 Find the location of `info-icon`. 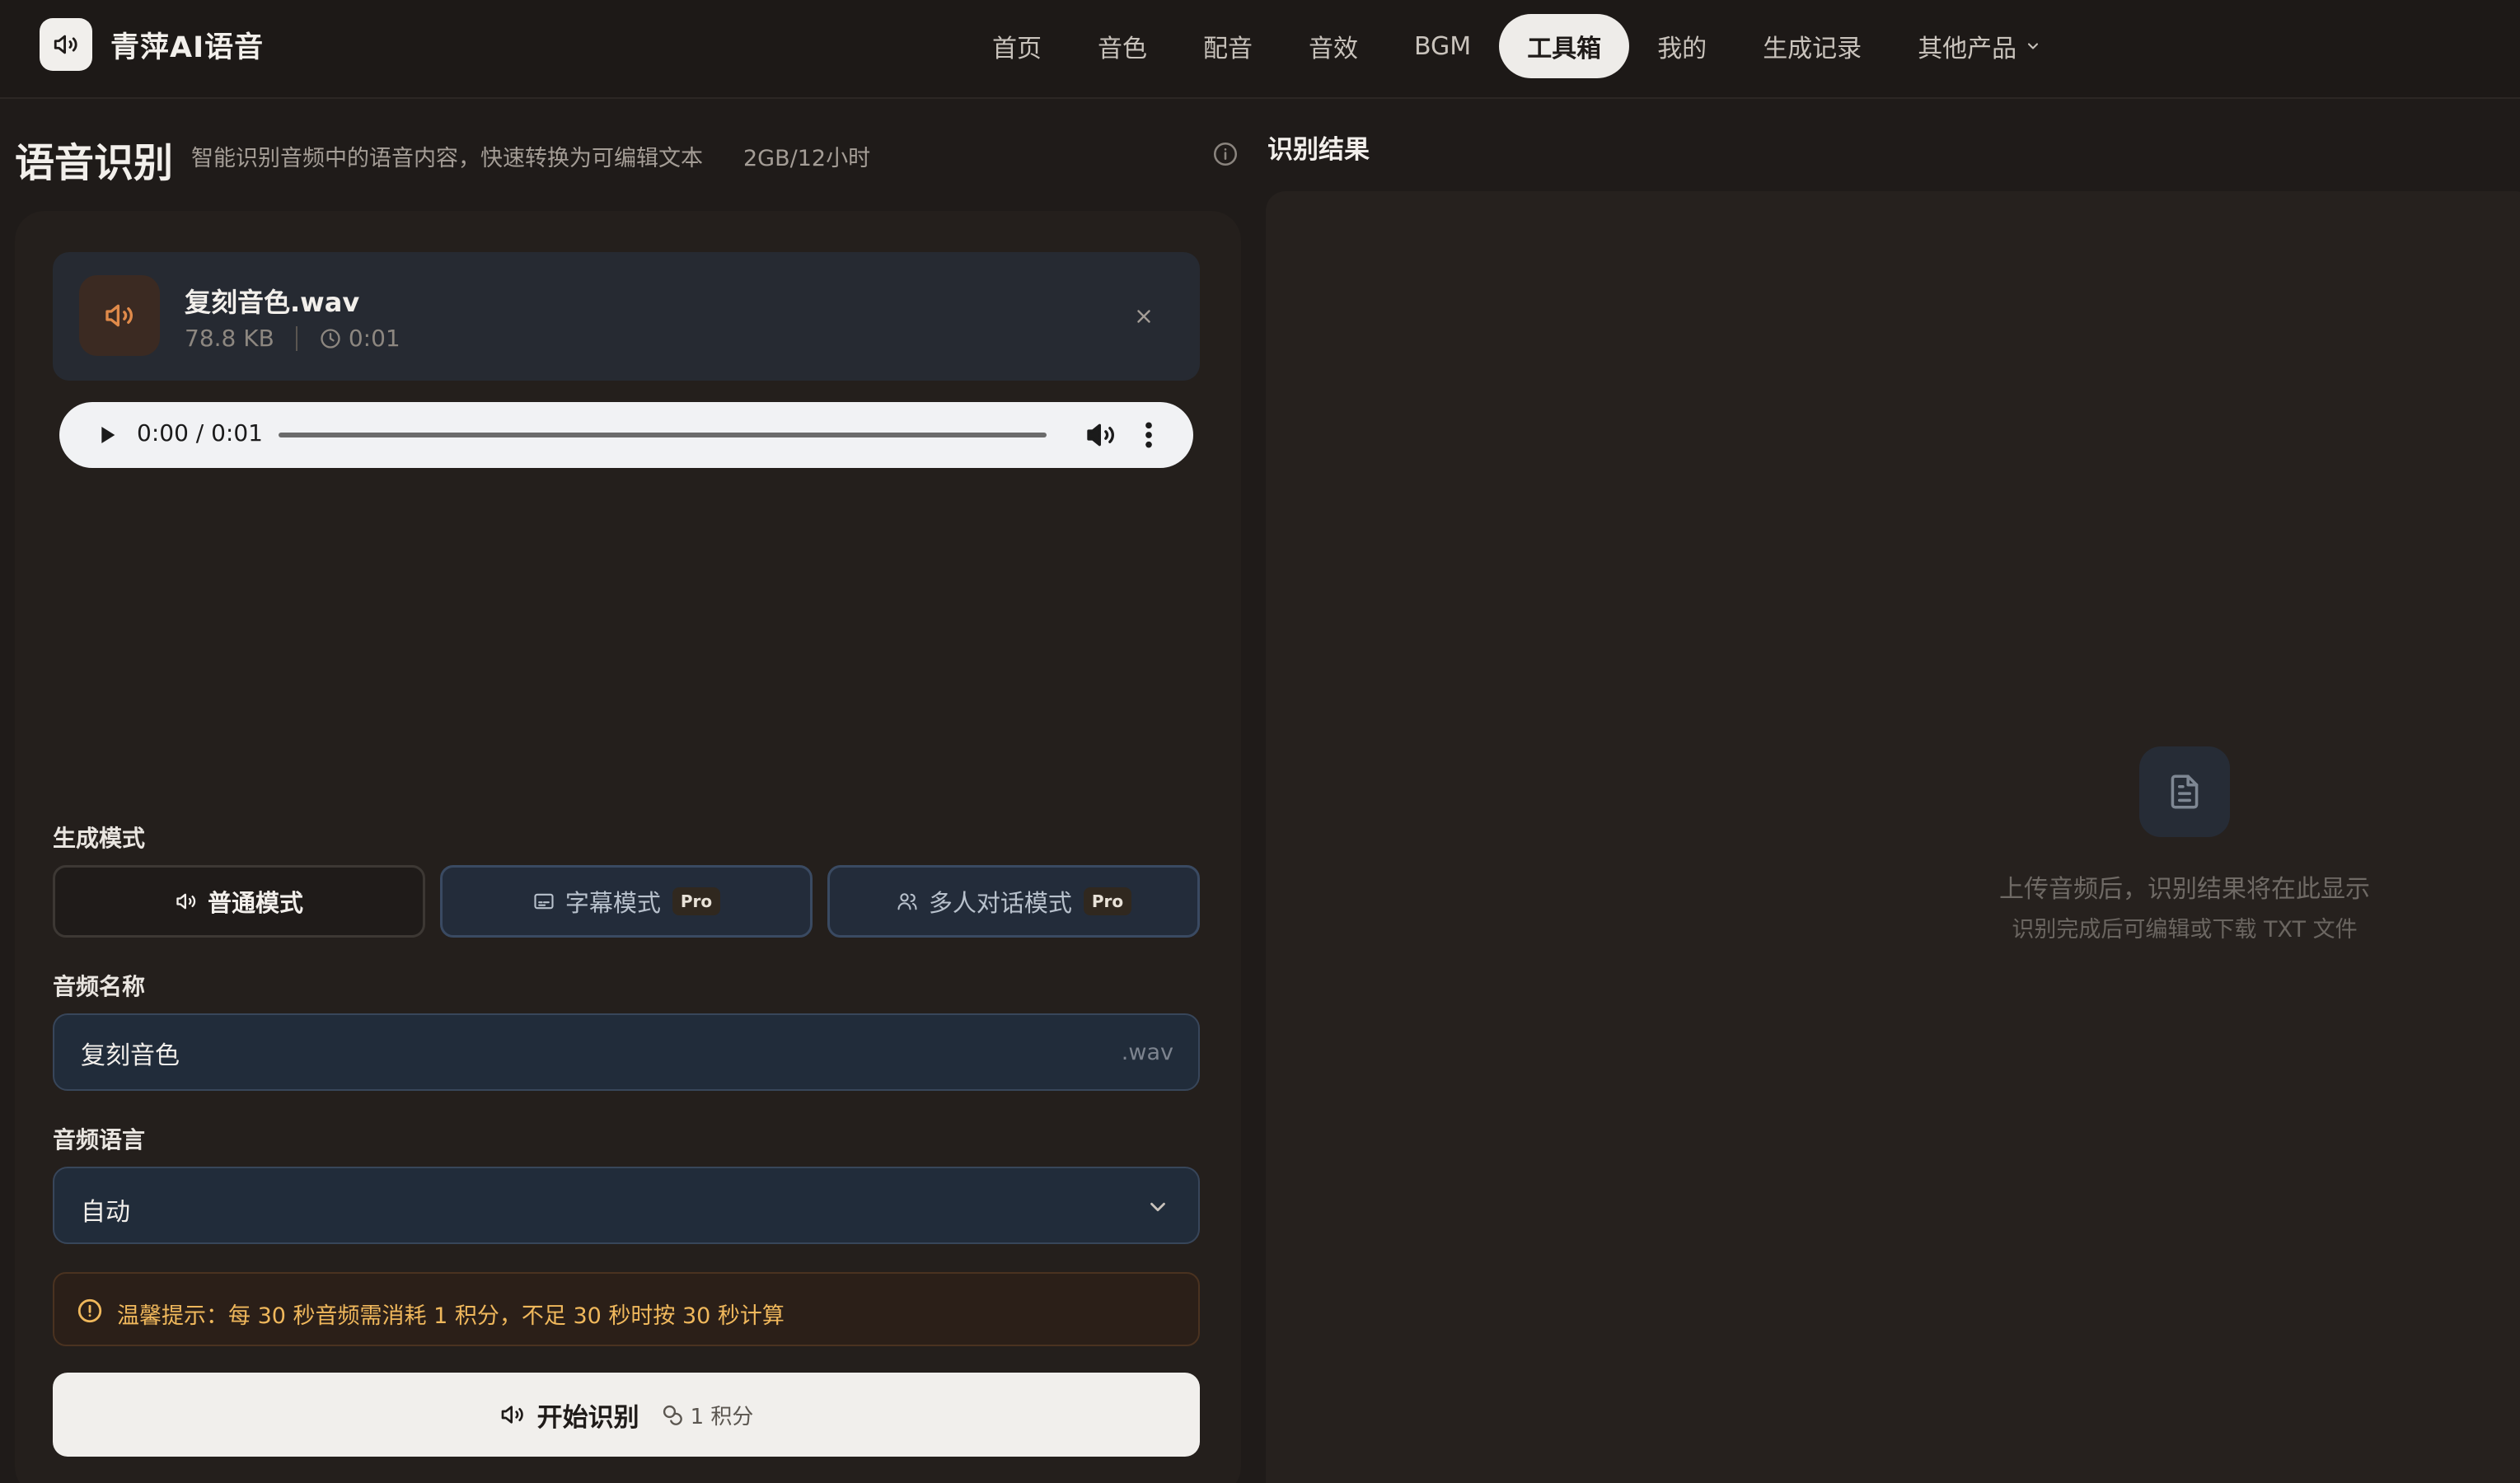

info-icon is located at coordinates (1225, 154).